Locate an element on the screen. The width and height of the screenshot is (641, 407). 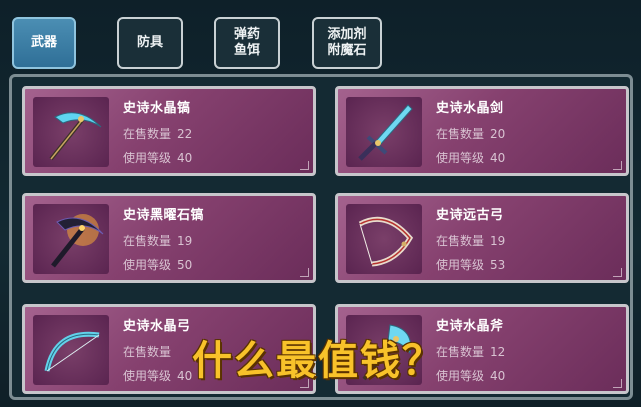
item-card-ancient-bow: 史诗远古弓 在售数量 19 使用等级 53 is located at coordinates (482, 238).